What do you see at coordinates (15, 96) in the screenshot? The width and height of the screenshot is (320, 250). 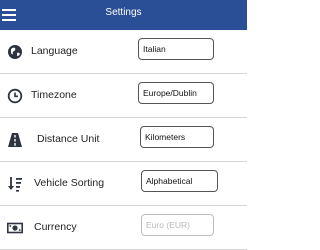 I see `clock-icon` at bounding box center [15, 96].